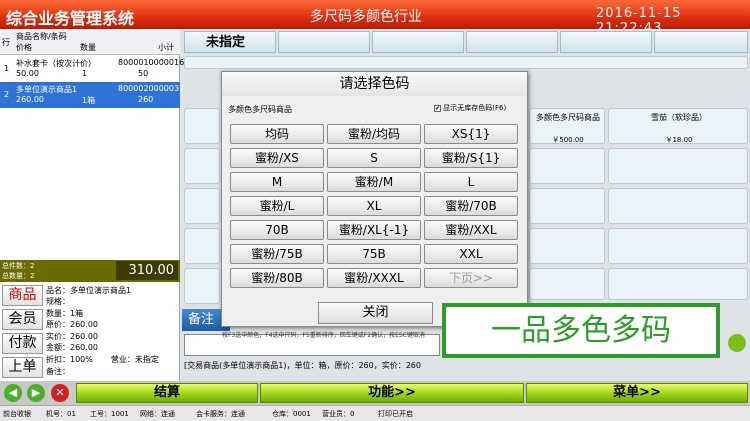 This screenshot has height=421, width=750. I want to click on nav-goods-button: 商品, so click(22, 295).